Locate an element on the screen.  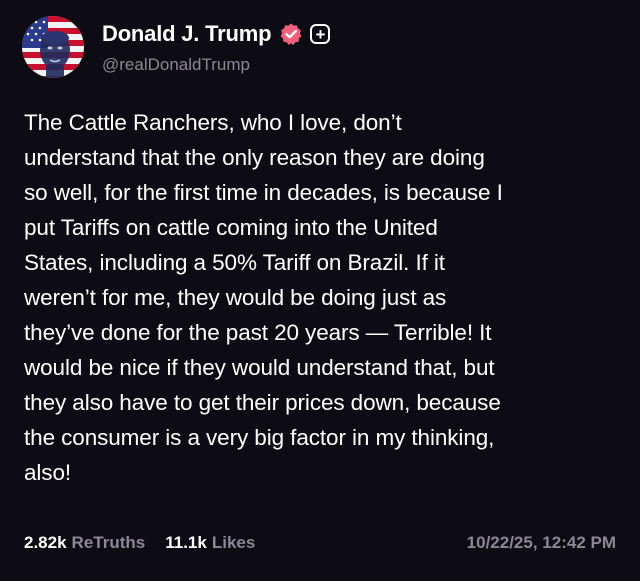
likes-label: Likes is located at coordinates (233, 542).